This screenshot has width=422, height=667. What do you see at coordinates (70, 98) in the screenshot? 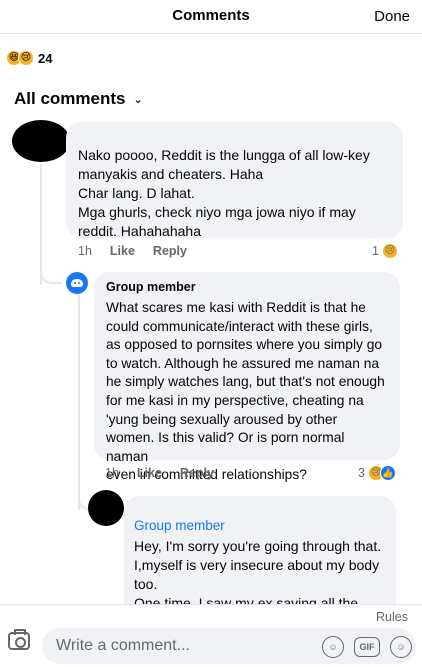
I see `comment-filter-label: All comments` at bounding box center [70, 98].